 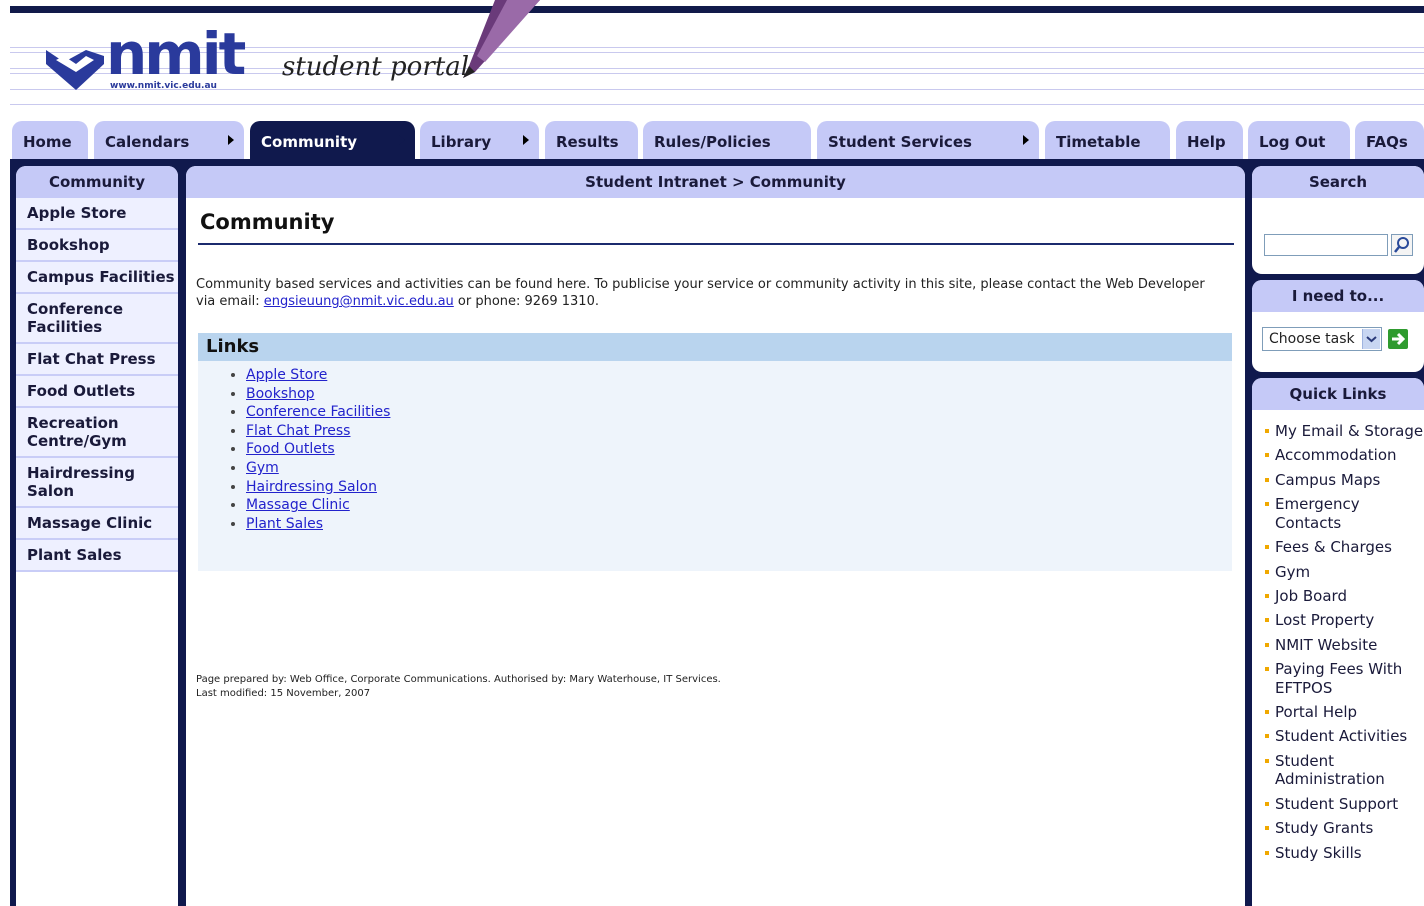 What do you see at coordinates (739, 487) in the screenshot?
I see `list-item: Hairdressing Salon` at bounding box center [739, 487].